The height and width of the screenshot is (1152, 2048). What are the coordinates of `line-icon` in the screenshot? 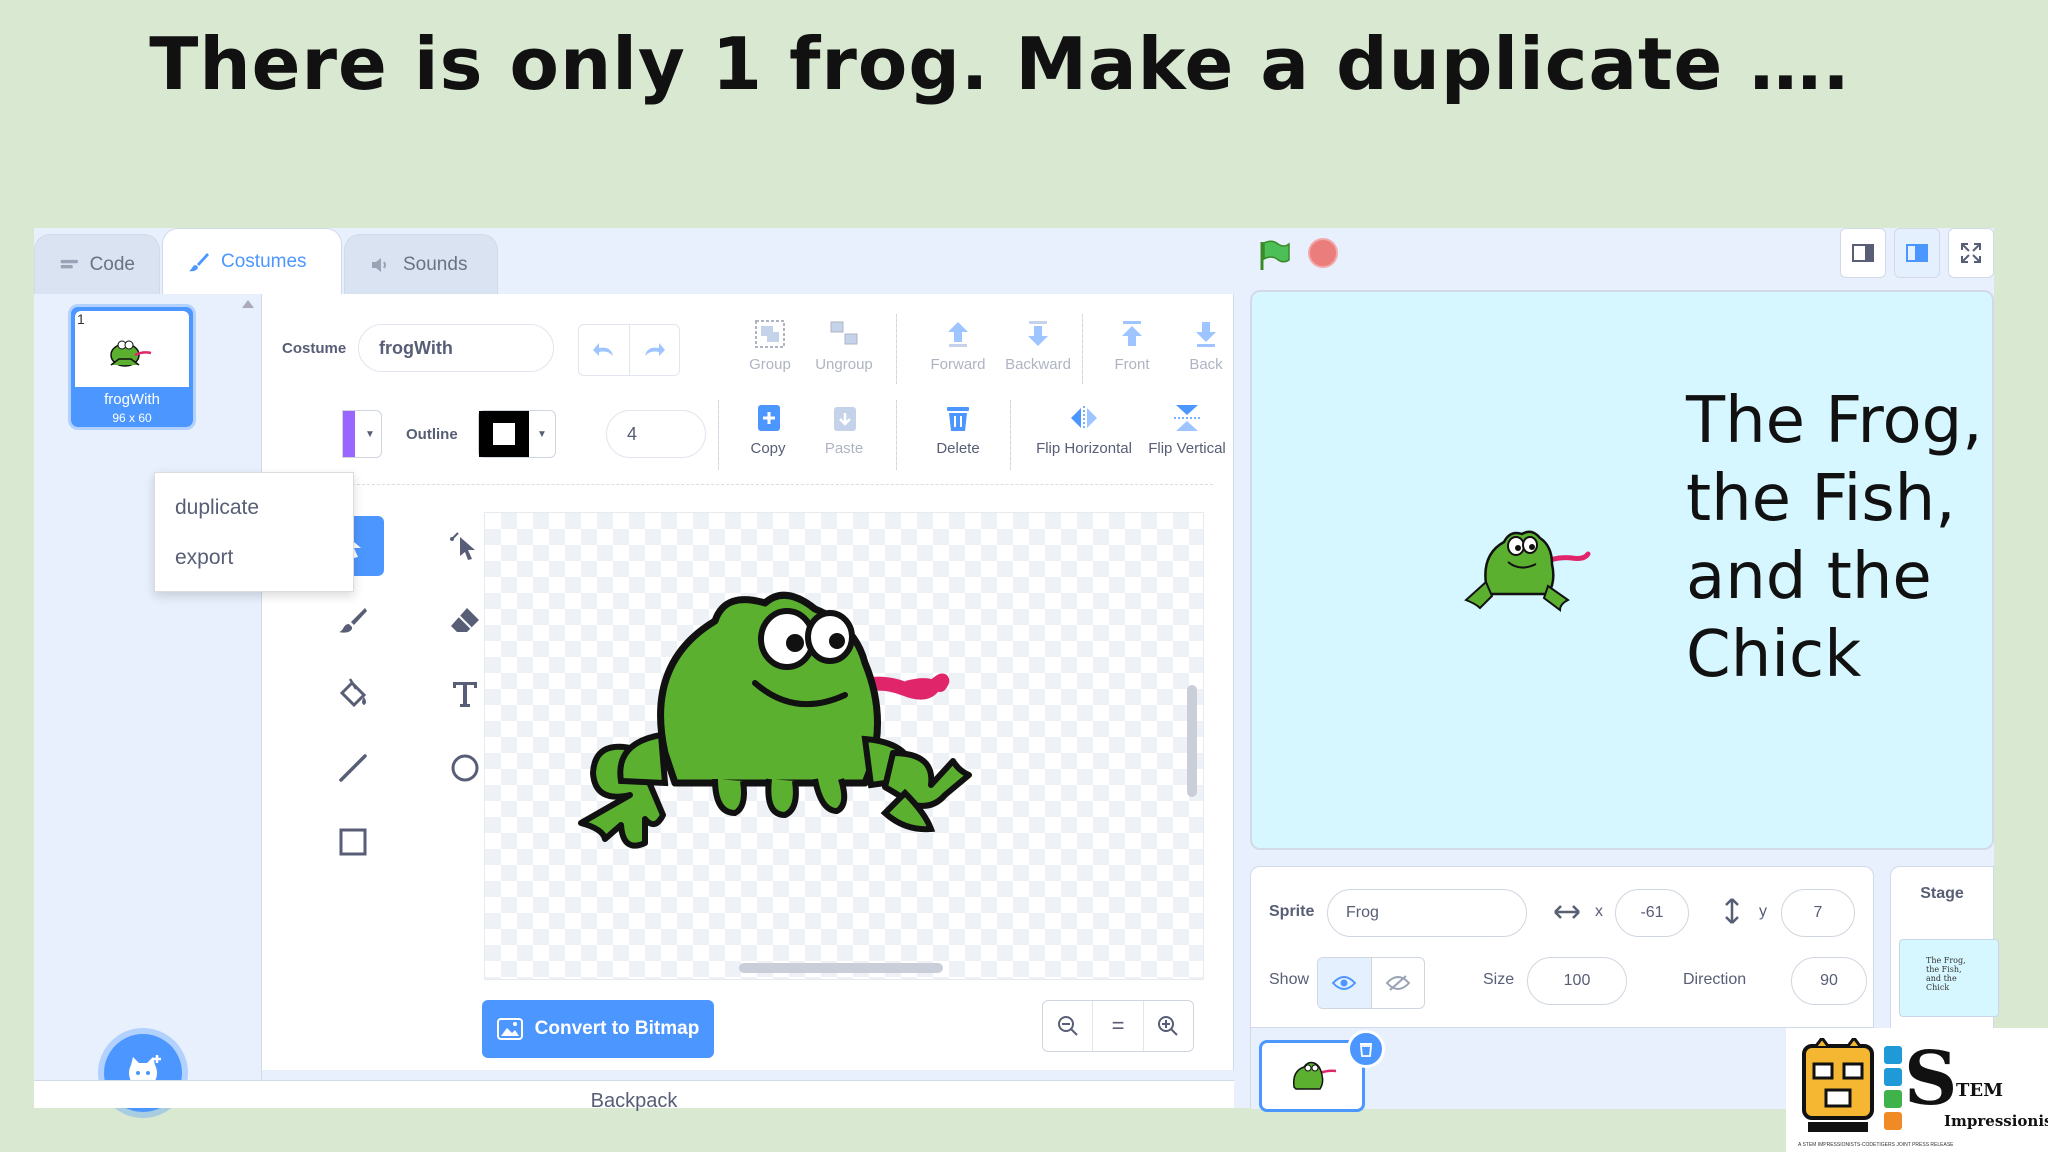 It's located at (353, 768).